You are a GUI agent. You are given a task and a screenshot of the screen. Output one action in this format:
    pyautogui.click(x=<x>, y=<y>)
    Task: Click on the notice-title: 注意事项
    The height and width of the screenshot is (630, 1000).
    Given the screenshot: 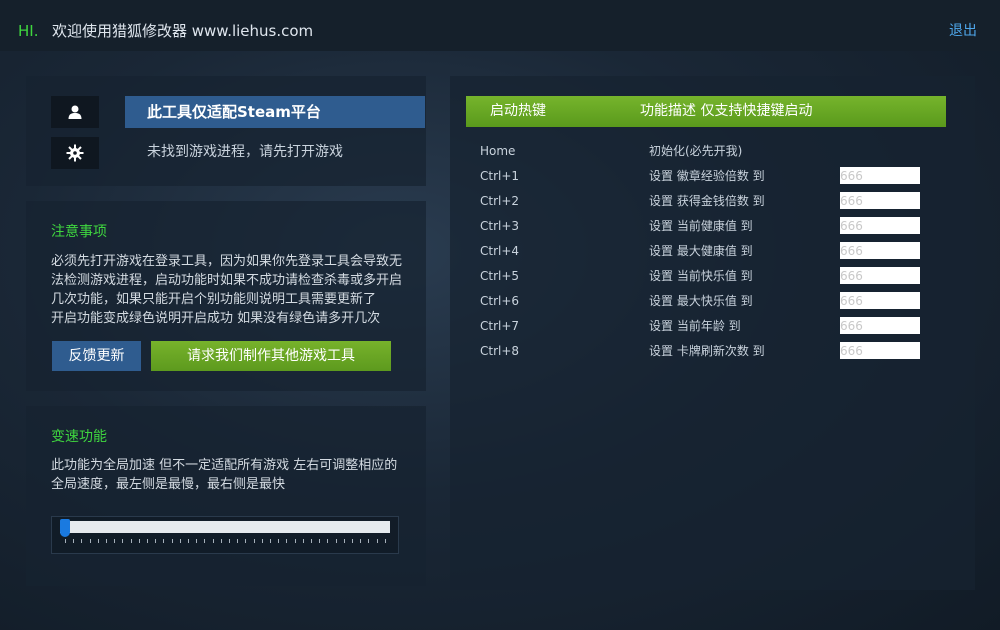 What is the action you would take?
    pyautogui.click(x=79, y=232)
    